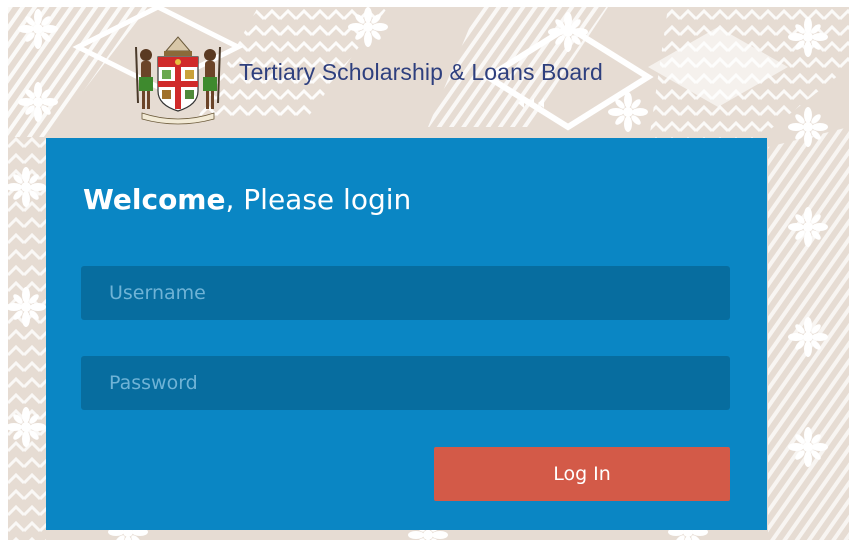 The width and height of the screenshot is (857, 547). I want to click on username-input, so click(405, 293).